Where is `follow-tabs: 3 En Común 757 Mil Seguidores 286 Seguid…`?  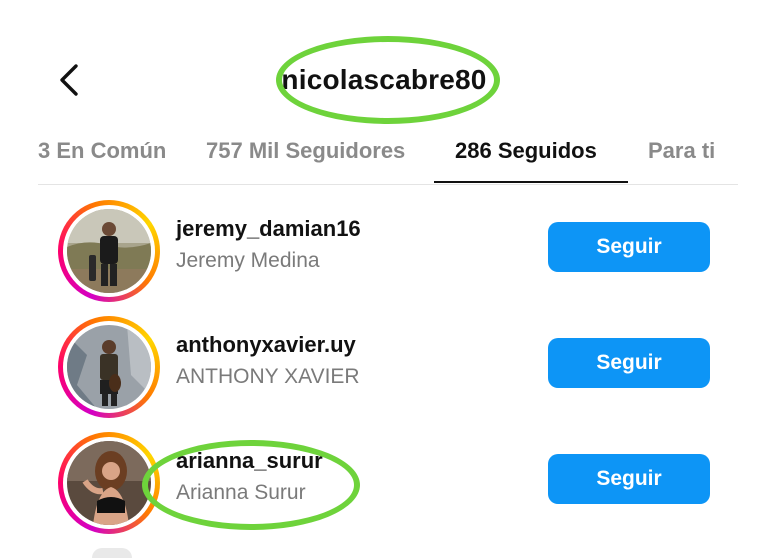
follow-tabs: 3 En Común 757 Mil Seguidores 286 Seguid… is located at coordinates (384, 158).